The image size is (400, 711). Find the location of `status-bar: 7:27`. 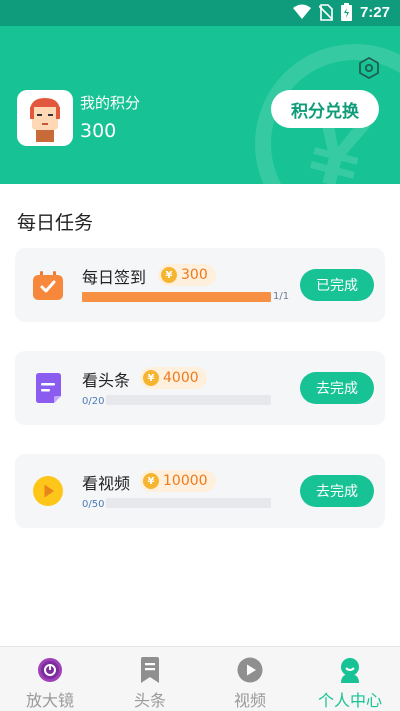

status-bar: 7:27 is located at coordinates (200, 13).